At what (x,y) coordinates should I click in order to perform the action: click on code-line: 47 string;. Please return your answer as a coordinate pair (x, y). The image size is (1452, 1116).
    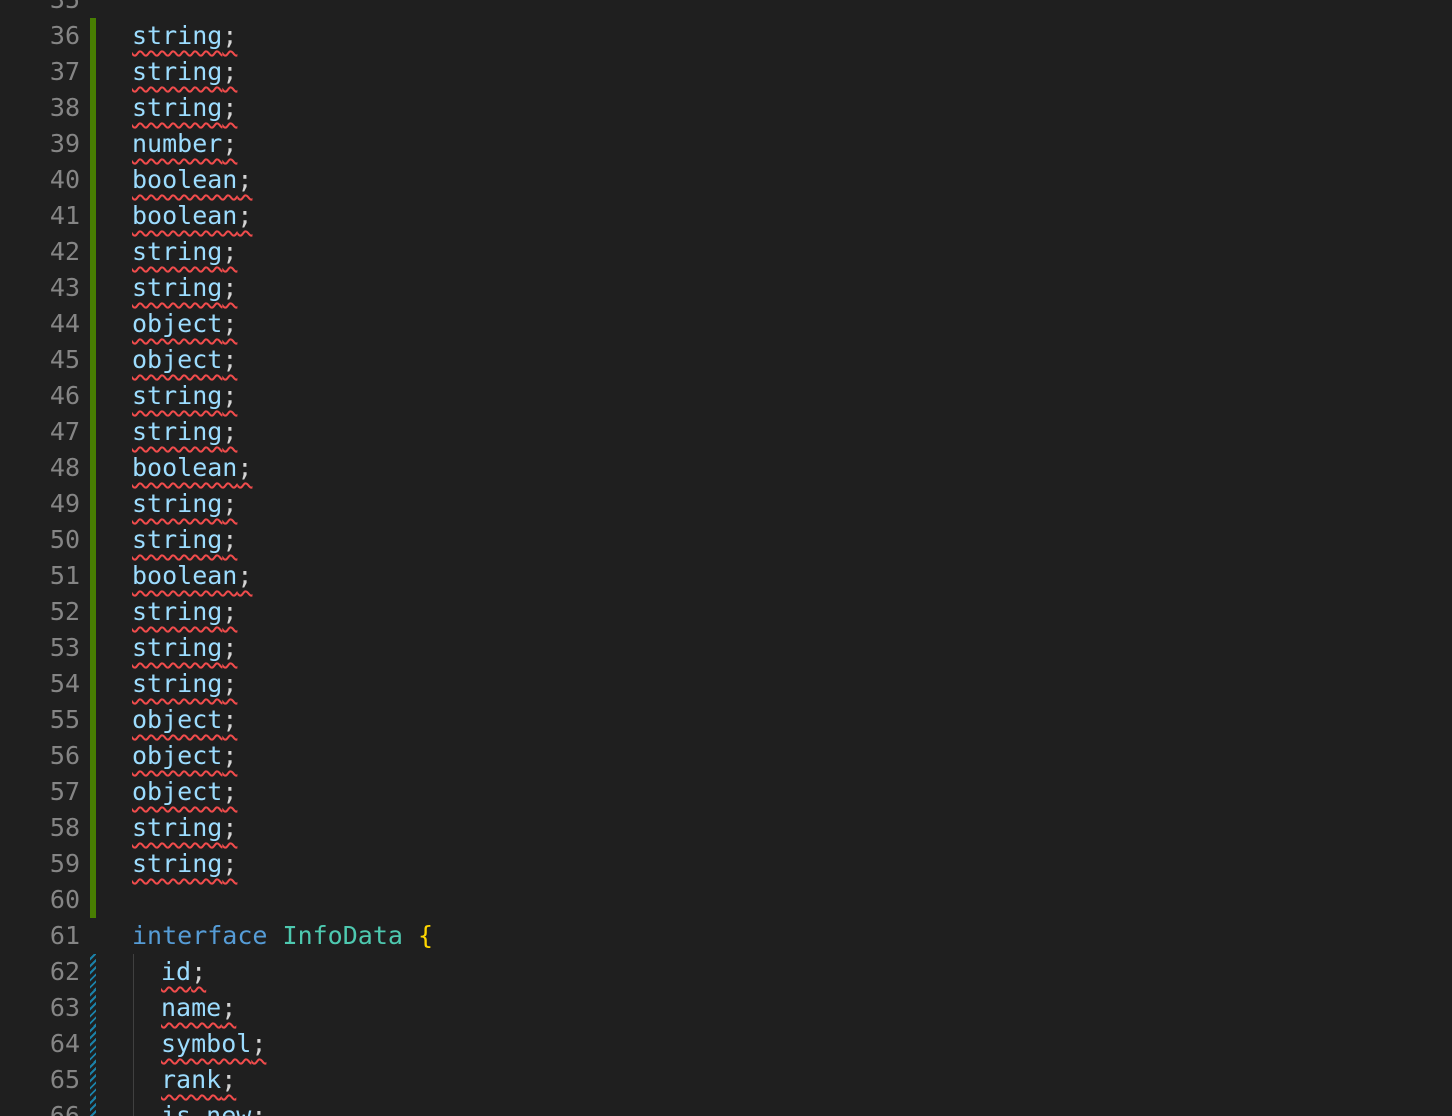
    Looking at the image, I should click on (726, 432).